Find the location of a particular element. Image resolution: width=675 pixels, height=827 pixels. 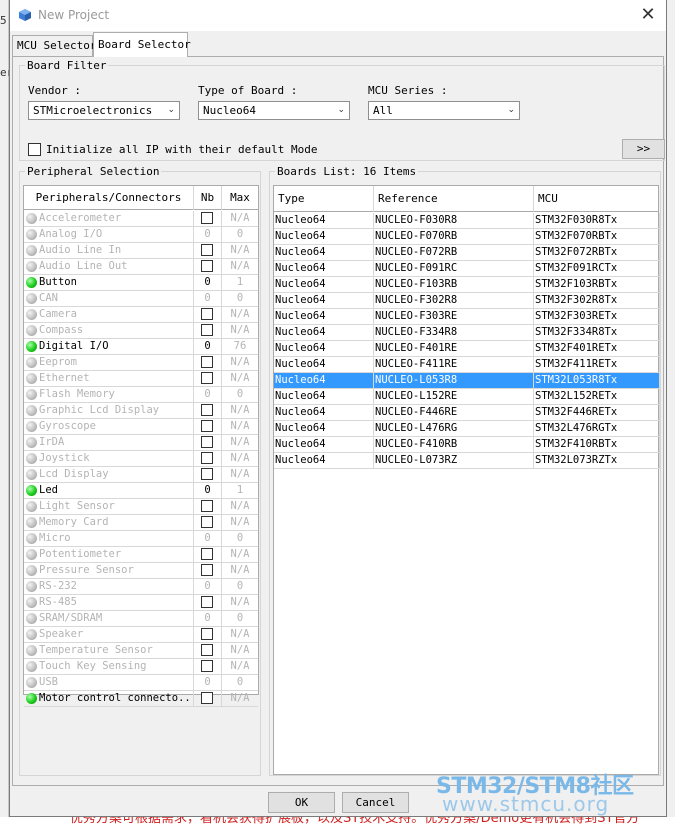

peripheral-row: Micro 0 0 is located at coordinates (141, 539).